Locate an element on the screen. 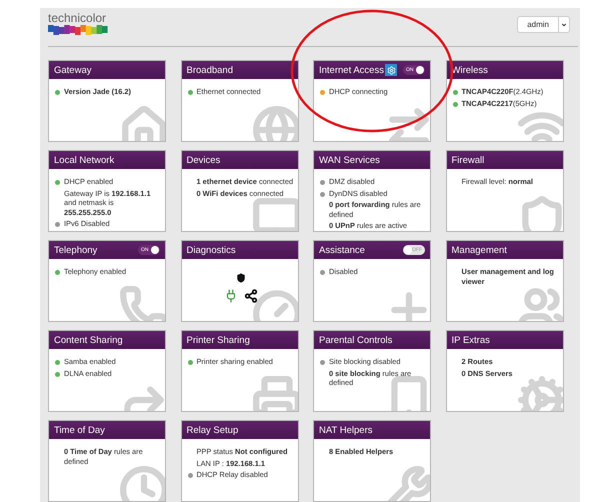 The image size is (595, 502). card-title: Gateway is located at coordinates (73, 70).